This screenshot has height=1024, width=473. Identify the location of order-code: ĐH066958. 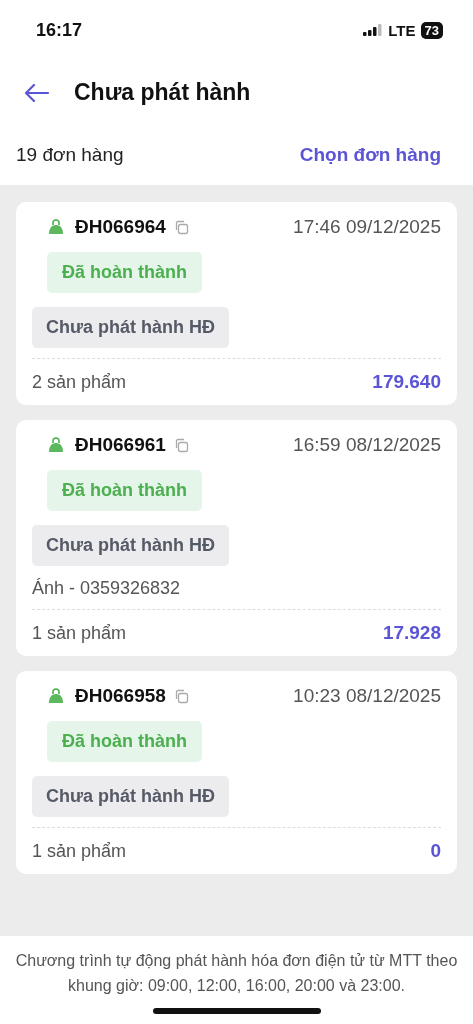
(120, 696).